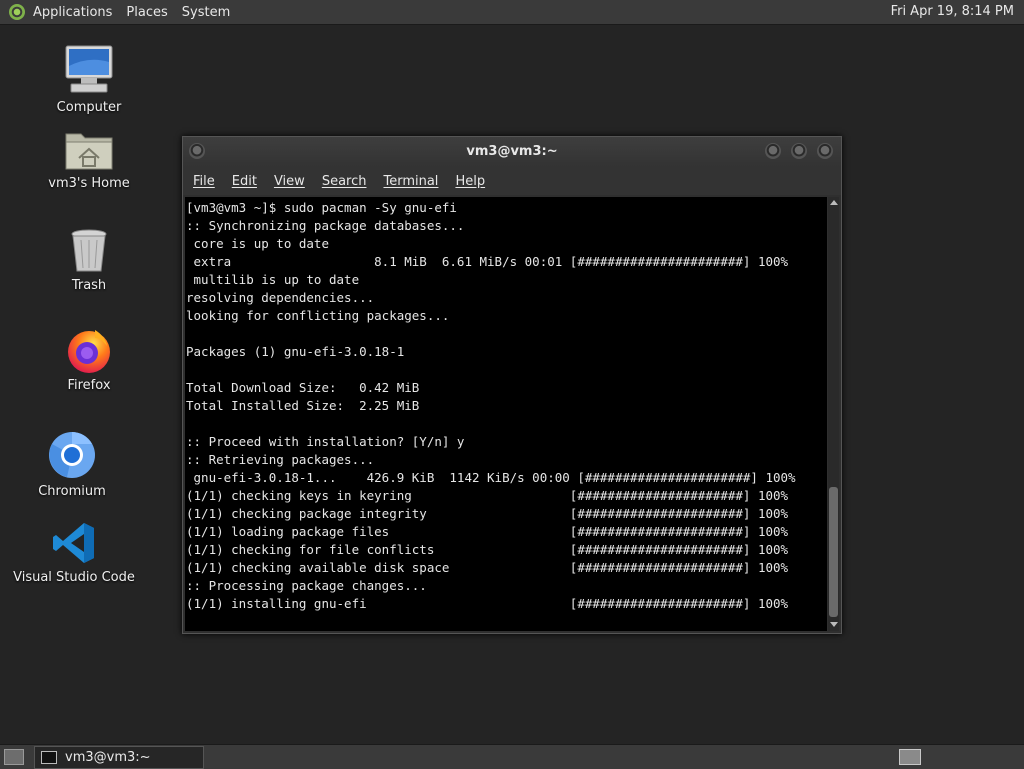 Image resolution: width=1024 pixels, height=769 pixels. Describe the element at coordinates (72, 12) in the screenshot. I see `menu-applications: Applications` at that location.